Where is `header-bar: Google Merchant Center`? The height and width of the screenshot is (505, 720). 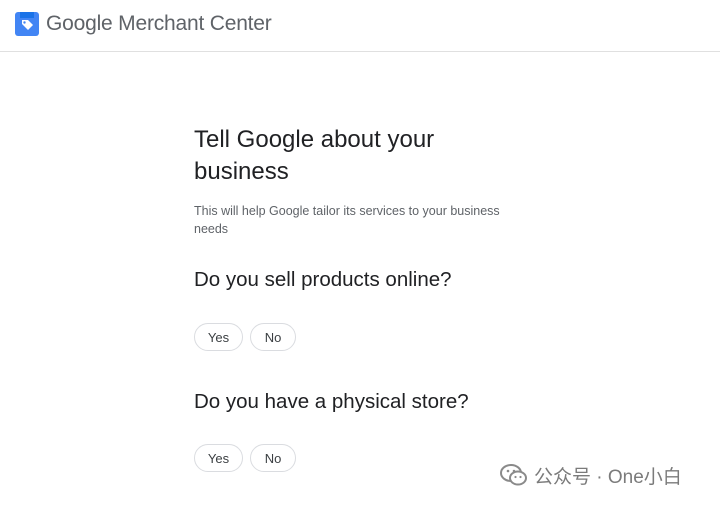 header-bar: Google Merchant Center is located at coordinates (360, 26).